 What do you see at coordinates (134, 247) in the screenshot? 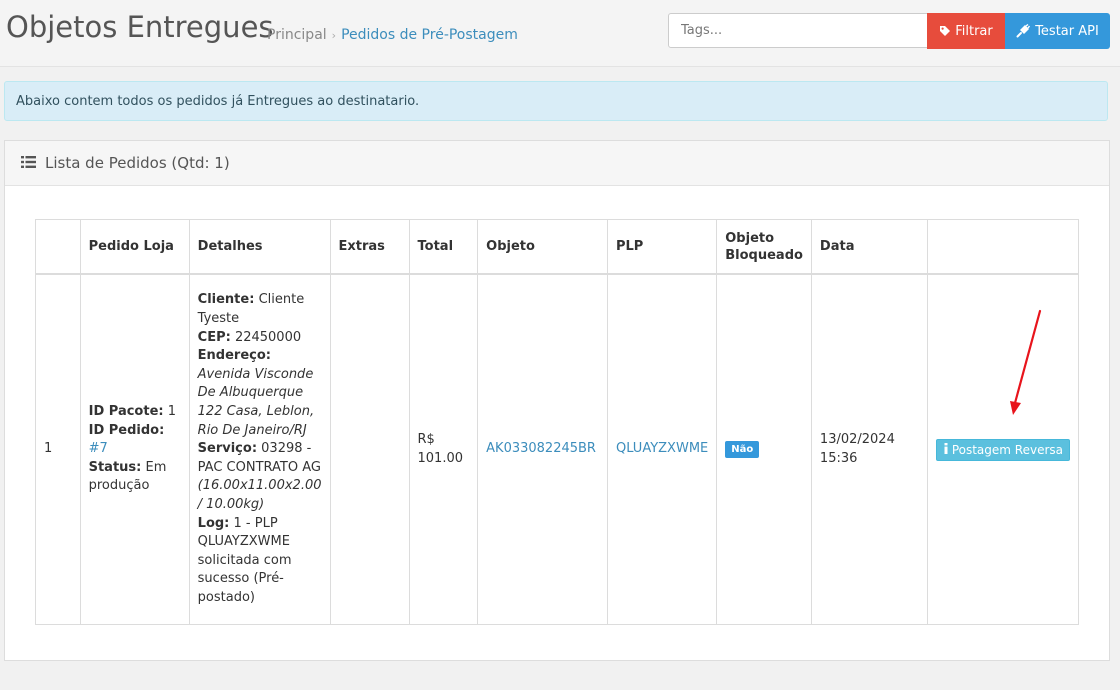
I see `column-header-pedido-loja: Pedido Loja` at bounding box center [134, 247].